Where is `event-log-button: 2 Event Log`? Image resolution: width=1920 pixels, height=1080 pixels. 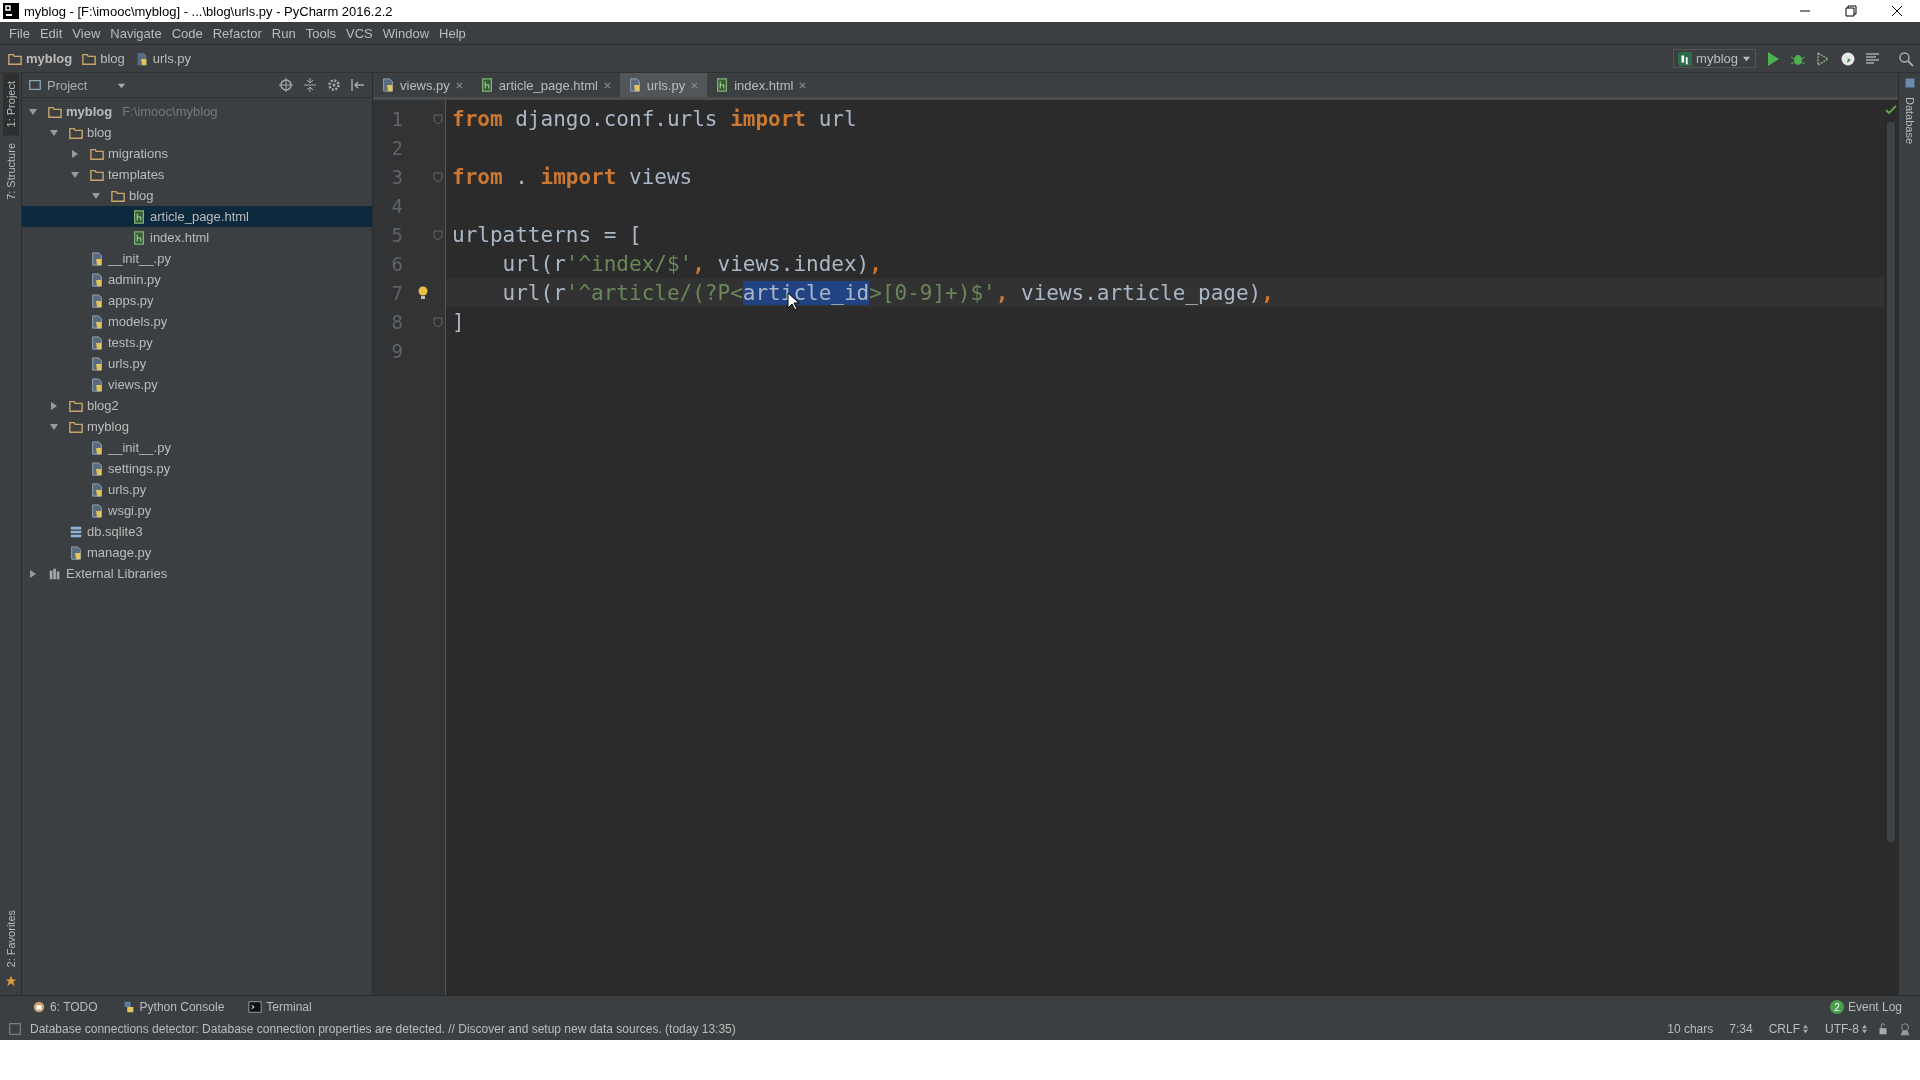 event-log-button: 2 Event Log is located at coordinates (1865, 1007).